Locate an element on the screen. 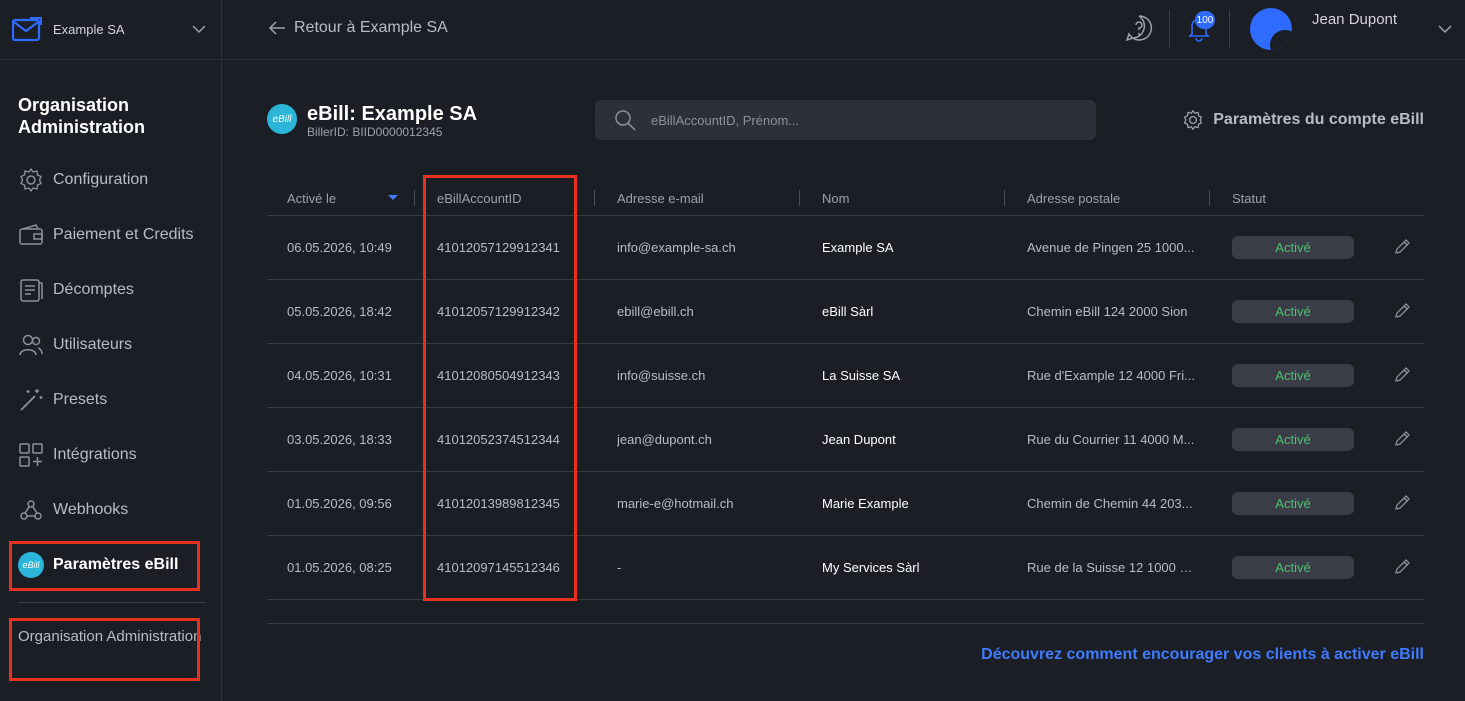 This screenshot has height=701, width=1465. sidebar-divider is located at coordinates (112, 602).